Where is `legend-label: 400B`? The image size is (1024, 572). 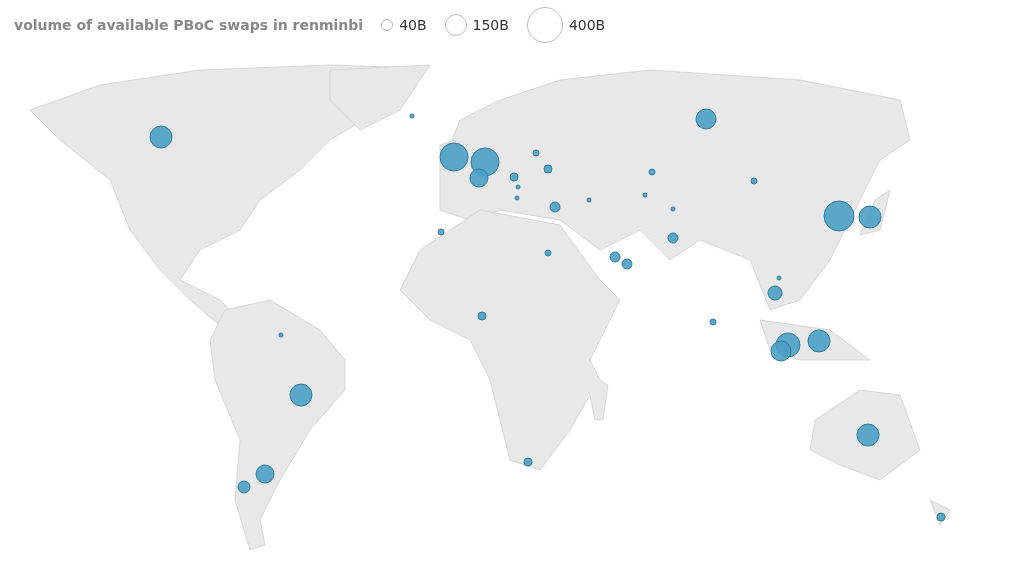
legend-label: 400B is located at coordinates (587, 25).